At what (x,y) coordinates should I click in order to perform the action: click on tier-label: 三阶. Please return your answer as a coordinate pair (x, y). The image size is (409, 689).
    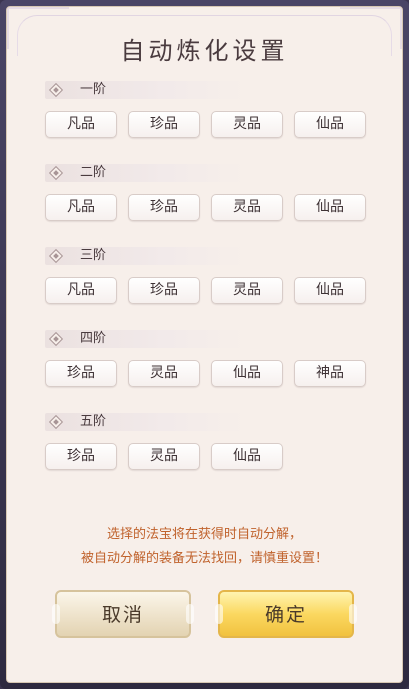
    Looking at the image, I should click on (93, 255).